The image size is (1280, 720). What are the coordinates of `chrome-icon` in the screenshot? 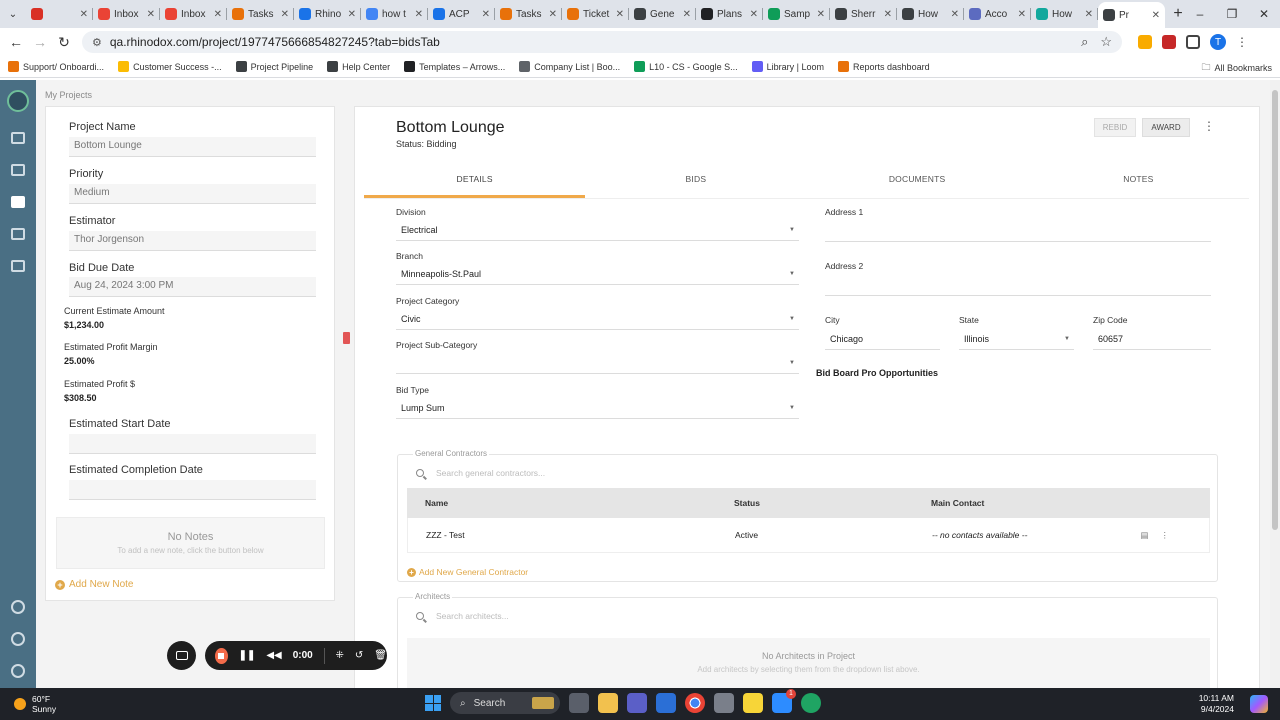 It's located at (695, 703).